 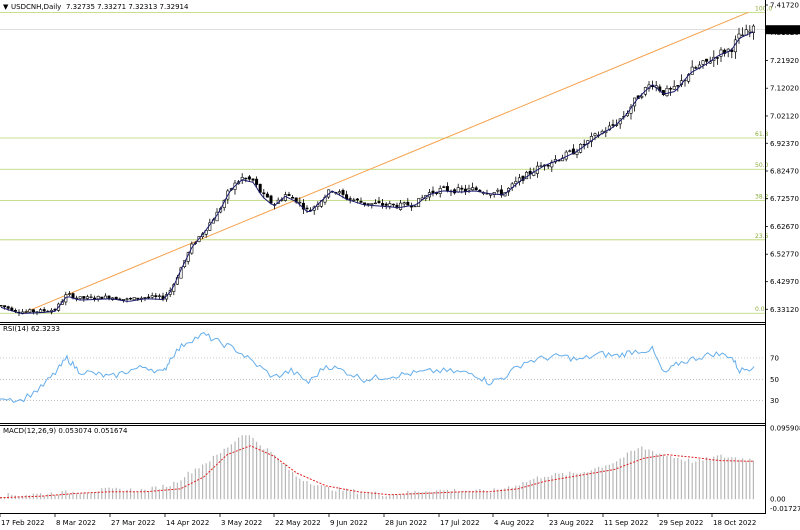 What do you see at coordinates (784, 227) in the screenshot?
I see `price-tick-label: 6.62670` at bounding box center [784, 227].